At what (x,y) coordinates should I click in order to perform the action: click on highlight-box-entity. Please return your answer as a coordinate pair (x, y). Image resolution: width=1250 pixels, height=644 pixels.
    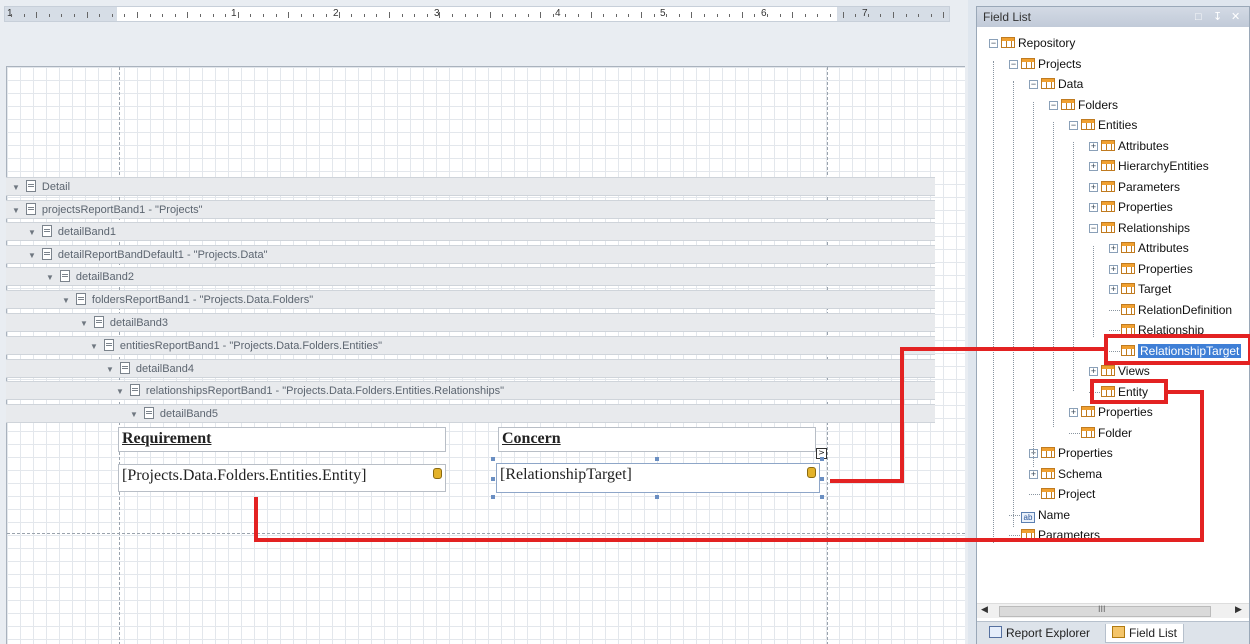
    Looking at the image, I should click on (1129, 391).